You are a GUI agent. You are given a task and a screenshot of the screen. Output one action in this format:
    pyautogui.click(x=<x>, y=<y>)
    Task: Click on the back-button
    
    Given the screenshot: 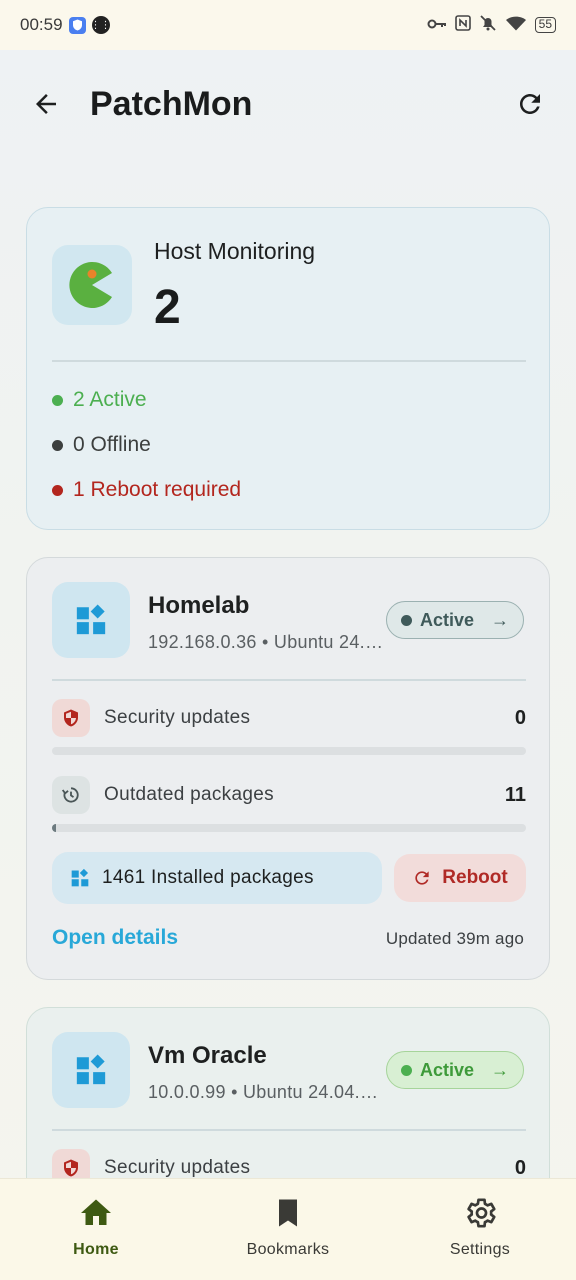 What is the action you would take?
    pyautogui.click(x=46, y=104)
    